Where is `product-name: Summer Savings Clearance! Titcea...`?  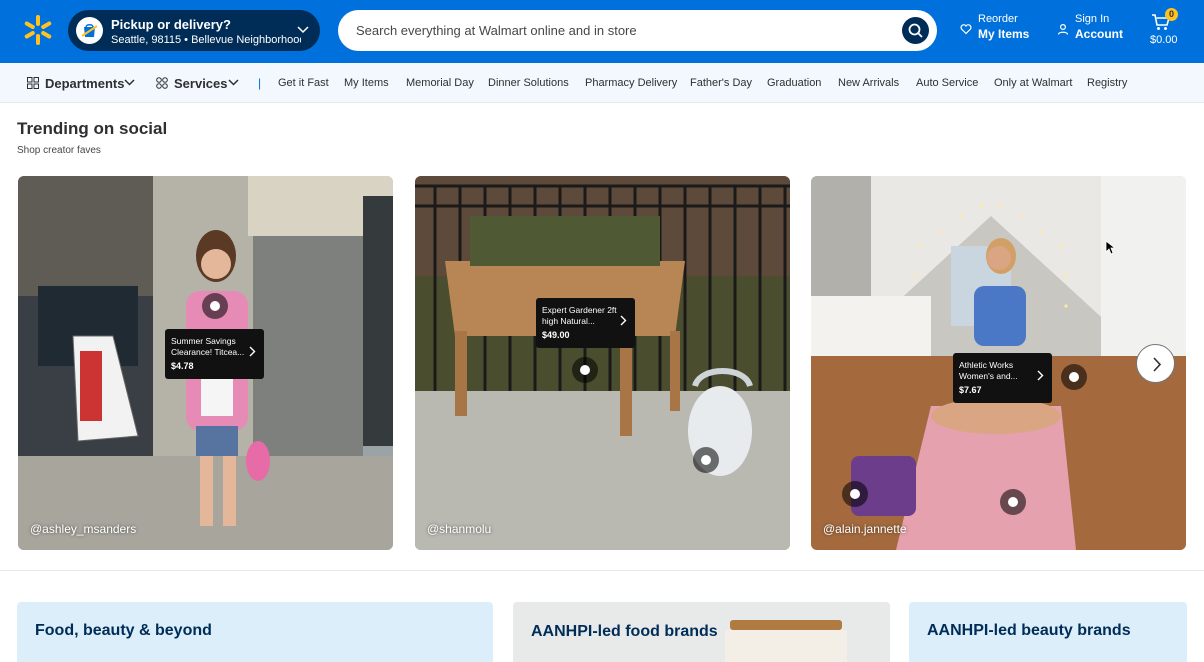 product-name: Summer Savings Clearance! Titcea... is located at coordinates (208, 346).